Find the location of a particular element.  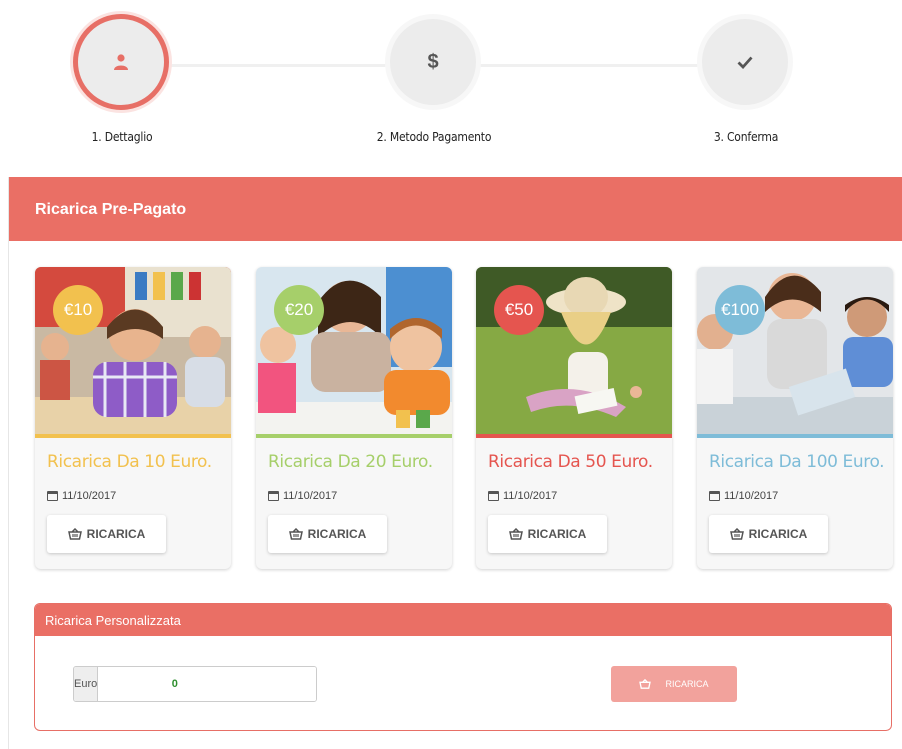

recharge-100-button: RICARICA is located at coordinates (768, 534).